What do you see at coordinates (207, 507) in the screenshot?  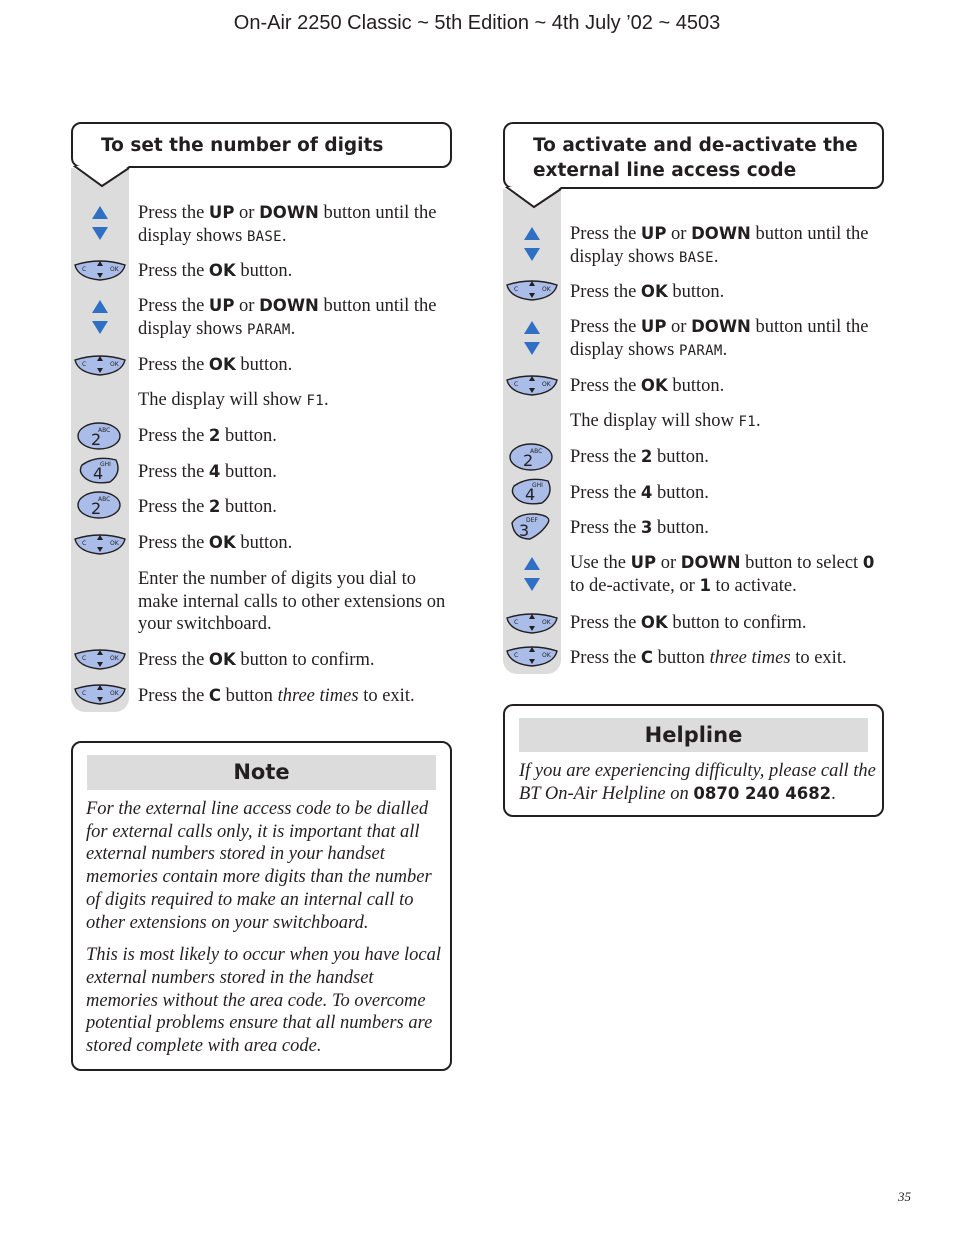 I see `step-8: Press the 2 button.` at bounding box center [207, 507].